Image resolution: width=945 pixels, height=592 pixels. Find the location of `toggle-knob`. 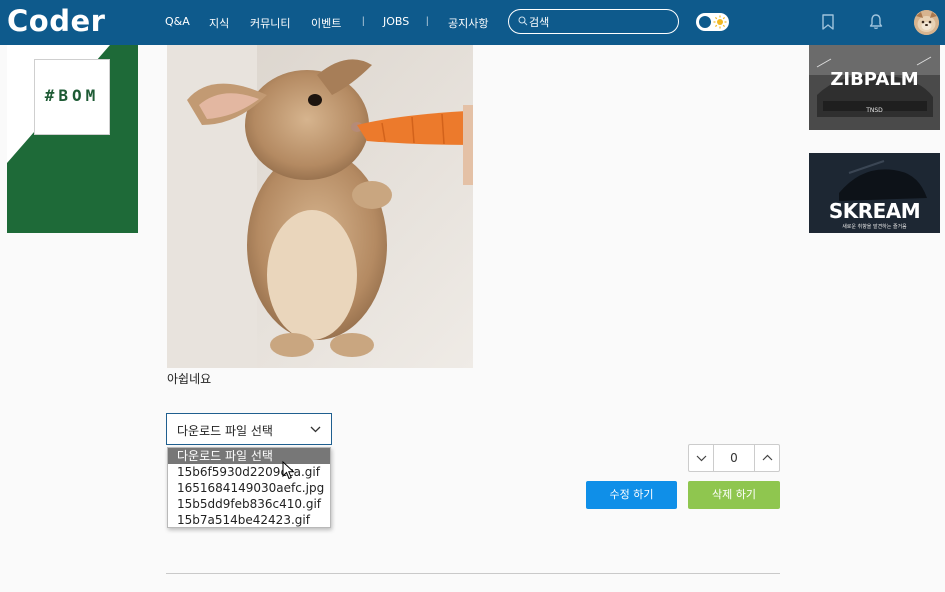

toggle-knob is located at coordinates (705, 22).